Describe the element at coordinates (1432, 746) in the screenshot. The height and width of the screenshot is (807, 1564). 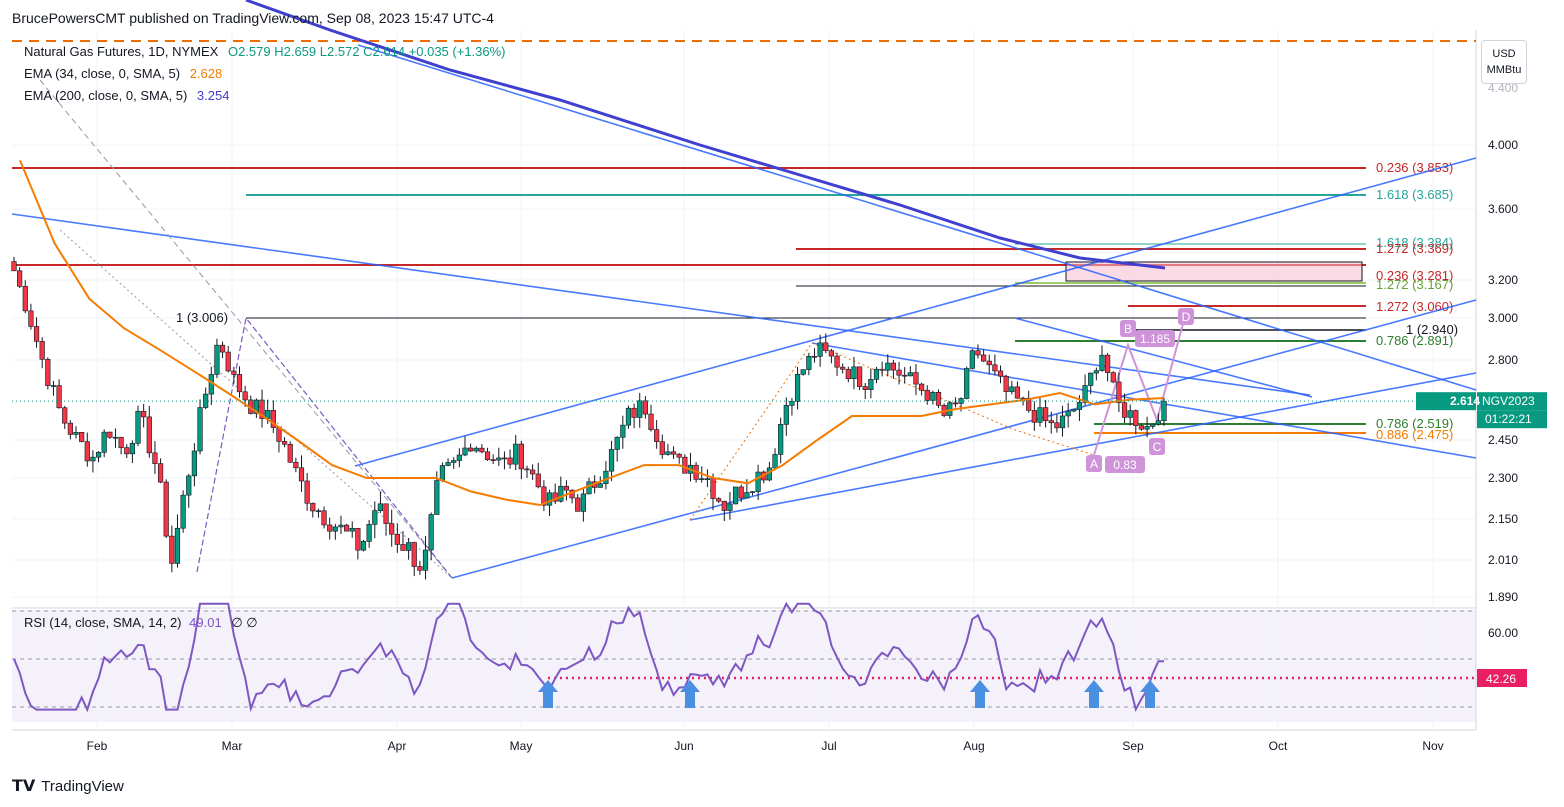
I see `month-tick-label: Nov` at that location.